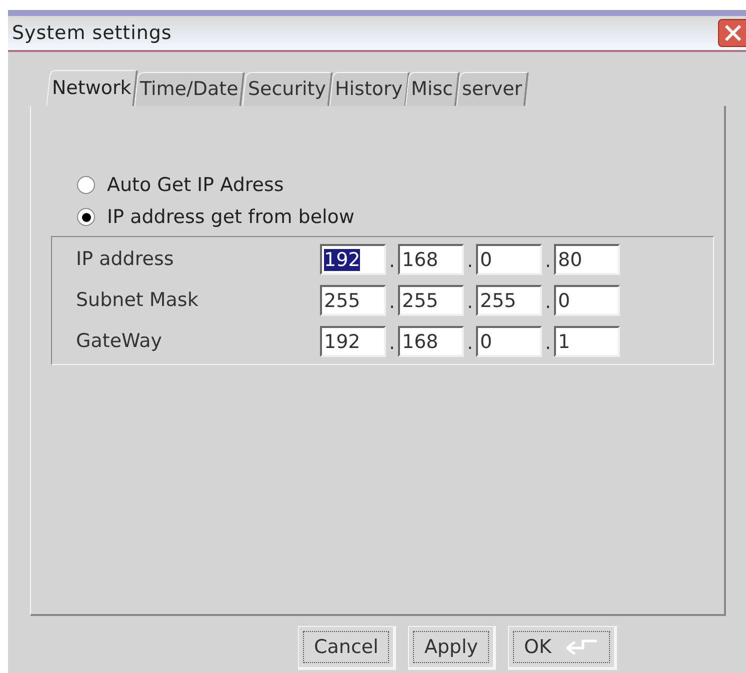  Describe the element at coordinates (452, 648) in the screenshot. I see `dialog-button: Apply` at that location.